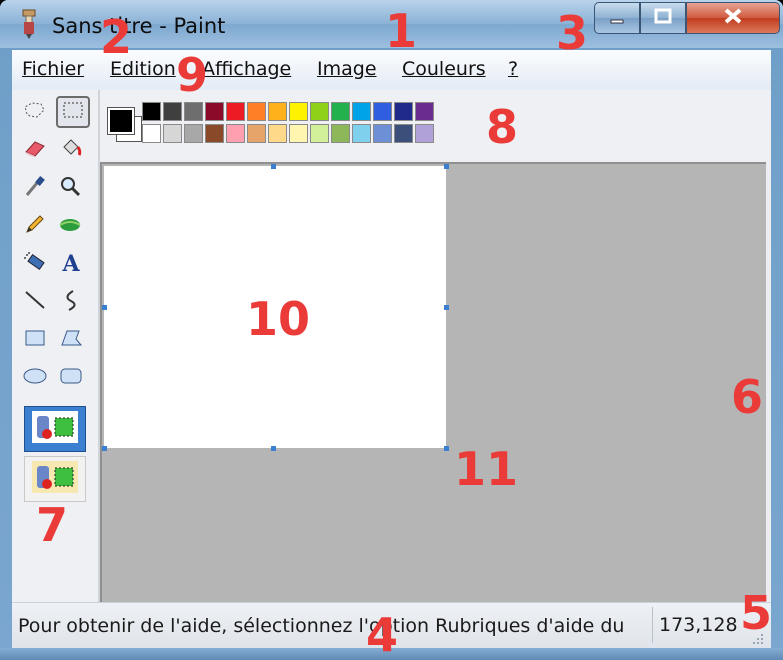 Image resolution: width=783 pixels, height=660 pixels. What do you see at coordinates (29, 24) in the screenshot?
I see `paint-app-icon` at bounding box center [29, 24].